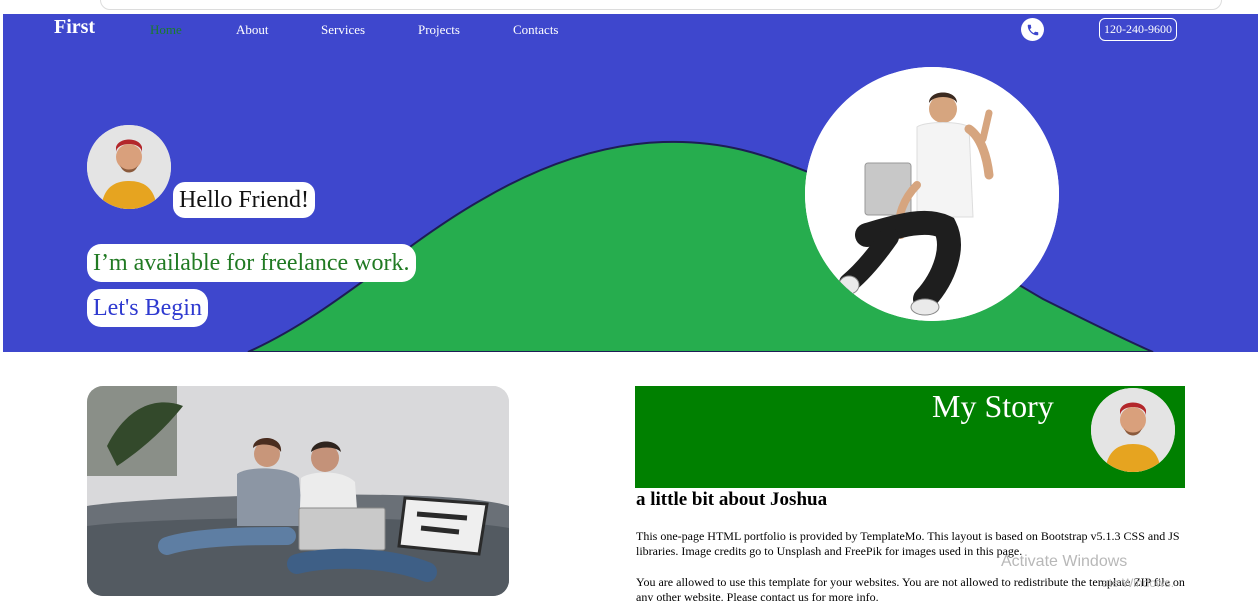  I want to click on hero-avatar, so click(129, 167).